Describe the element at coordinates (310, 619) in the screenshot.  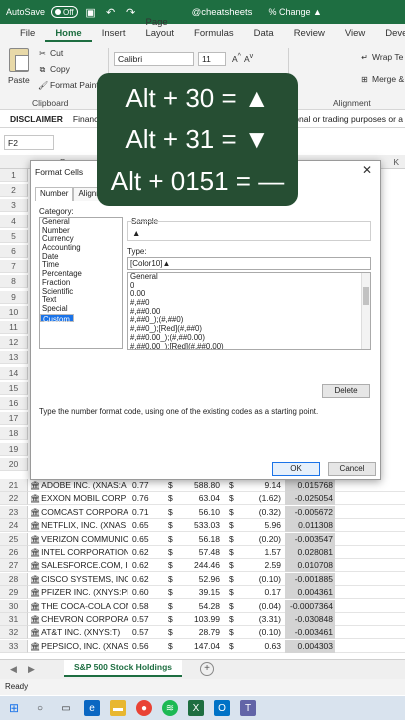
I see `percent-change-cell: -0.030848` at that location.